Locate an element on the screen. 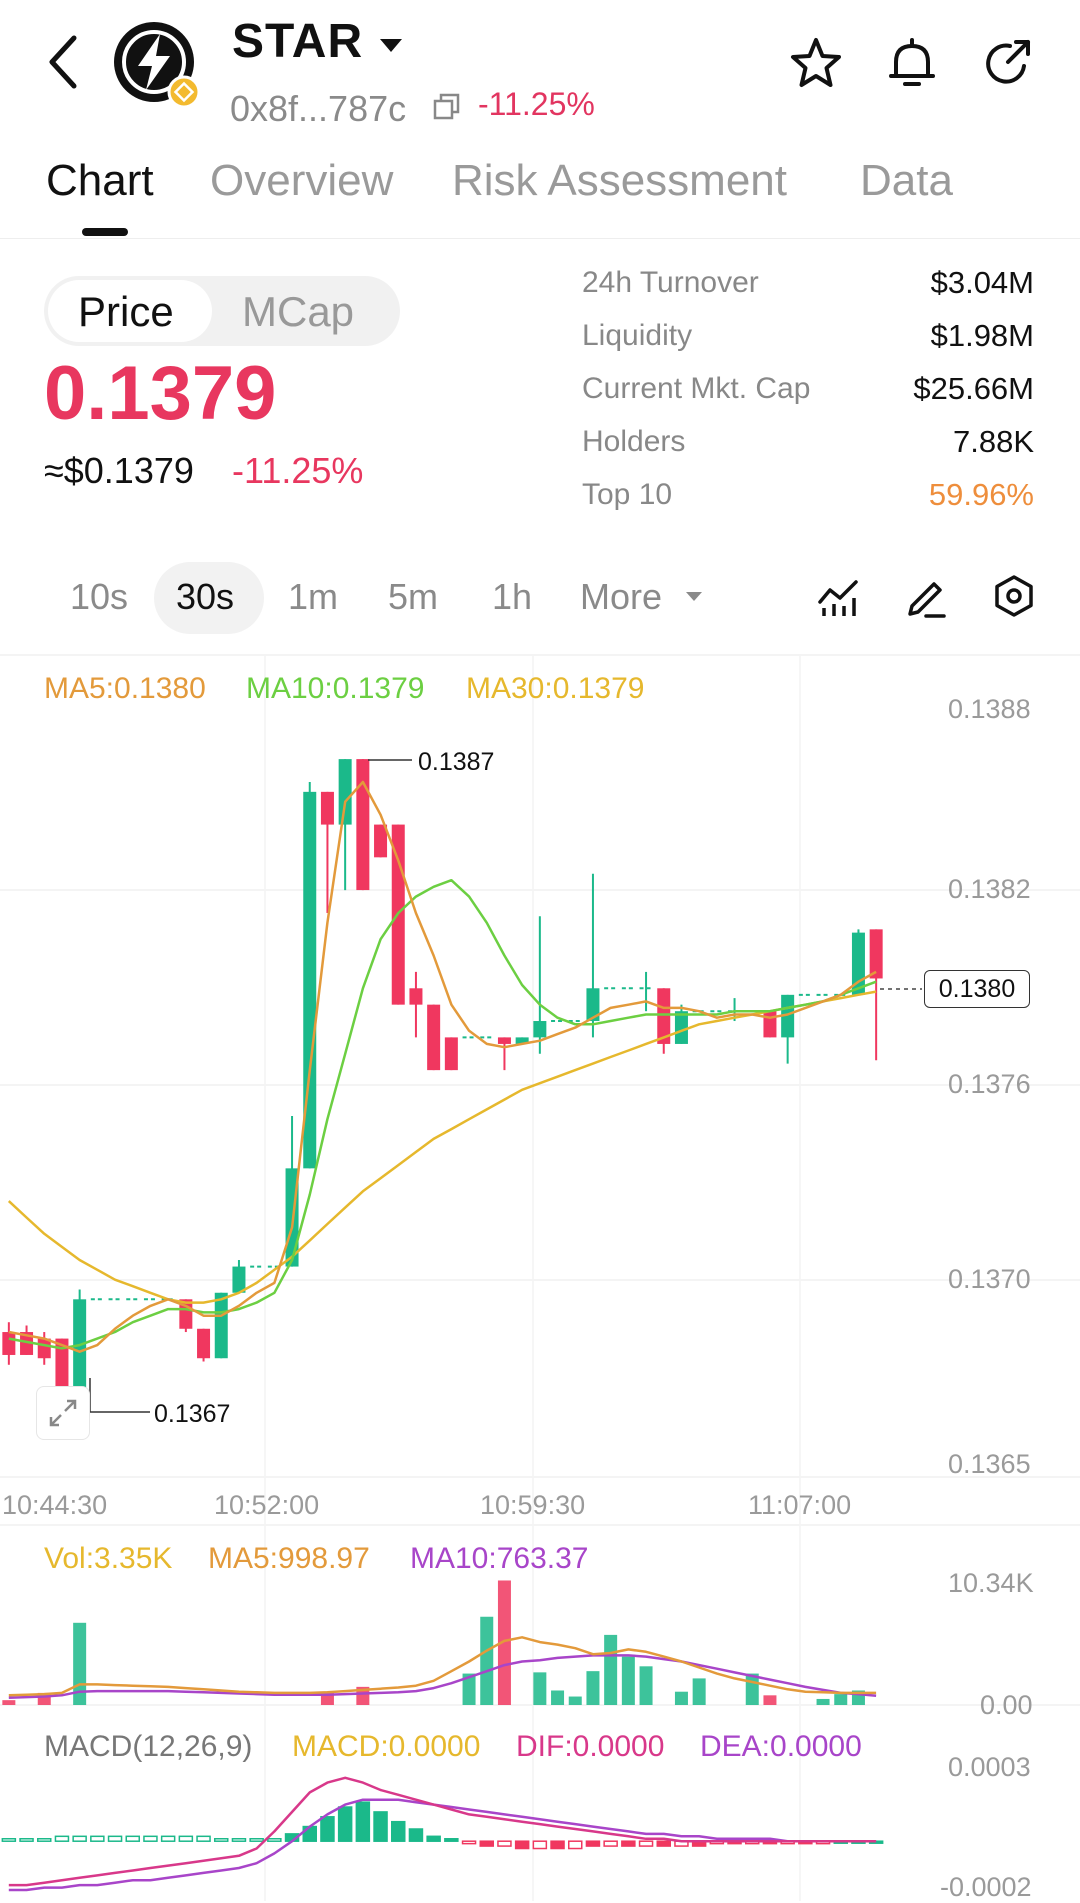 Image resolution: width=1080 pixels, height=1903 pixels. token-name: STAR is located at coordinates (297, 41).